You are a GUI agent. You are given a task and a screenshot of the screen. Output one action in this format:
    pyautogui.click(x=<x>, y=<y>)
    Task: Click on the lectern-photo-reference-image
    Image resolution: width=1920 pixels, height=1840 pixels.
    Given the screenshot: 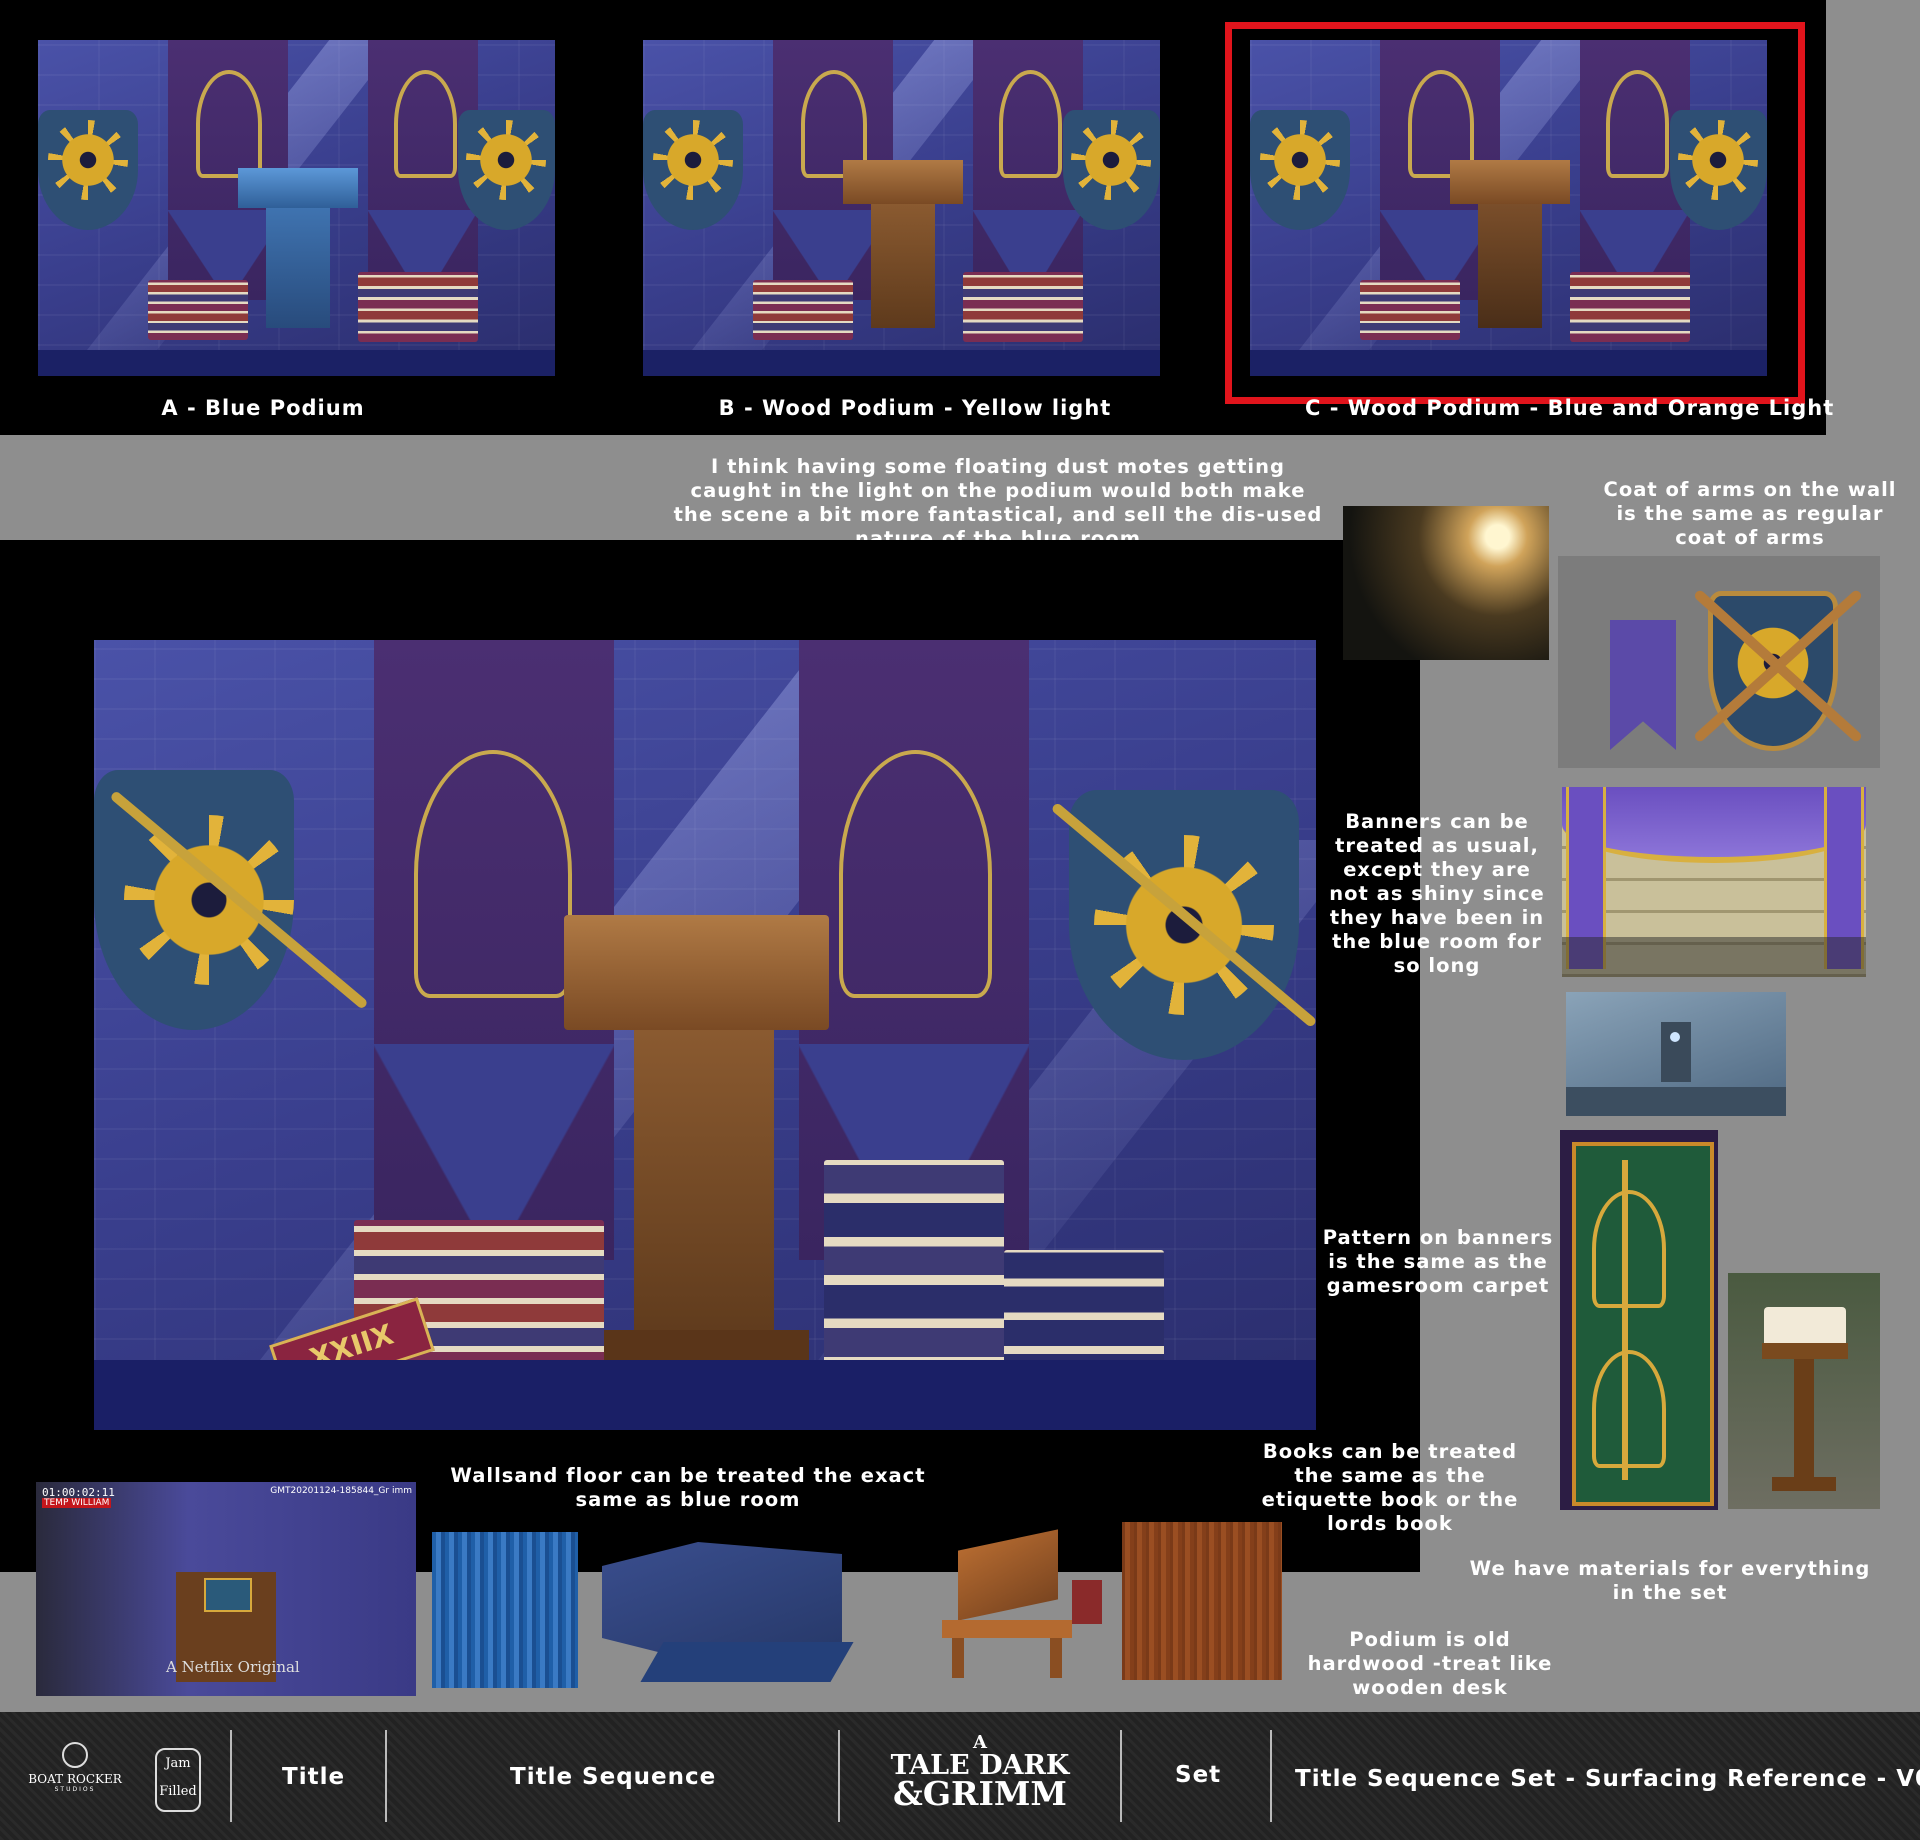 What is the action you would take?
    pyautogui.click(x=1804, y=1391)
    